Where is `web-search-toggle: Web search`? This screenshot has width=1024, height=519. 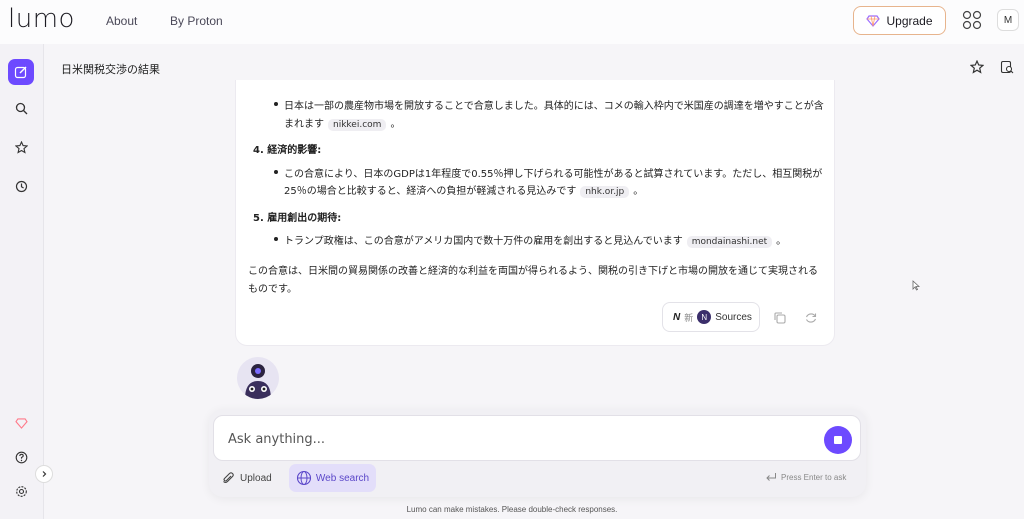 web-search-toggle: Web search is located at coordinates (332, 478).